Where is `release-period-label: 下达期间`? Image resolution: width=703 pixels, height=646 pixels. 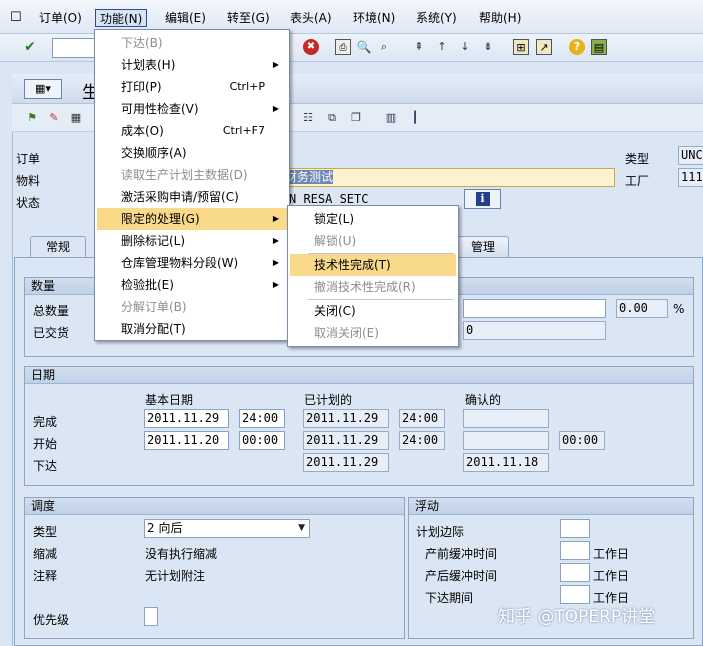
release-period-label: 下达期间 is located at coordinates (449, 598).